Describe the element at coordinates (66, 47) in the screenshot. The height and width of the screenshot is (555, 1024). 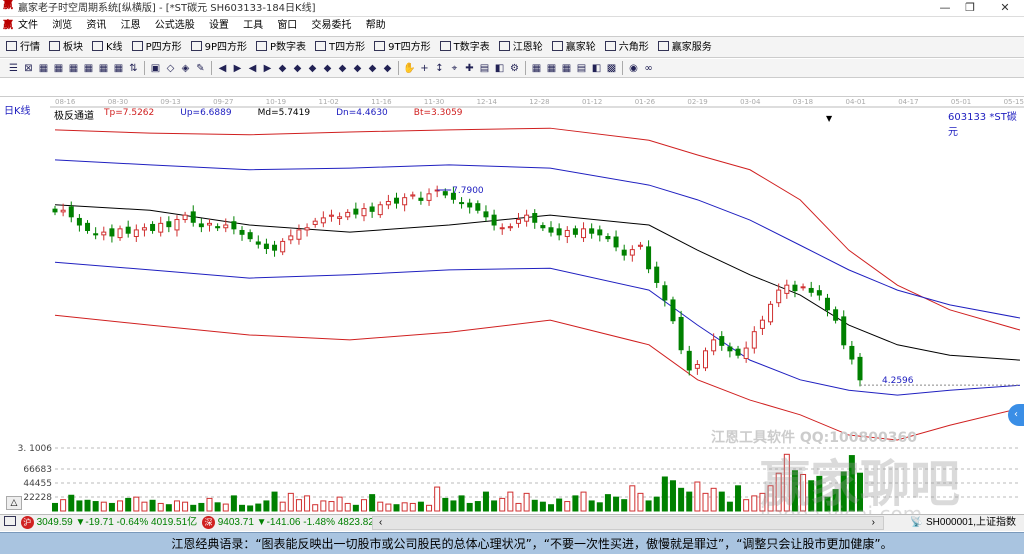
I see `toolbar-button-blocks: 板块` at that location.